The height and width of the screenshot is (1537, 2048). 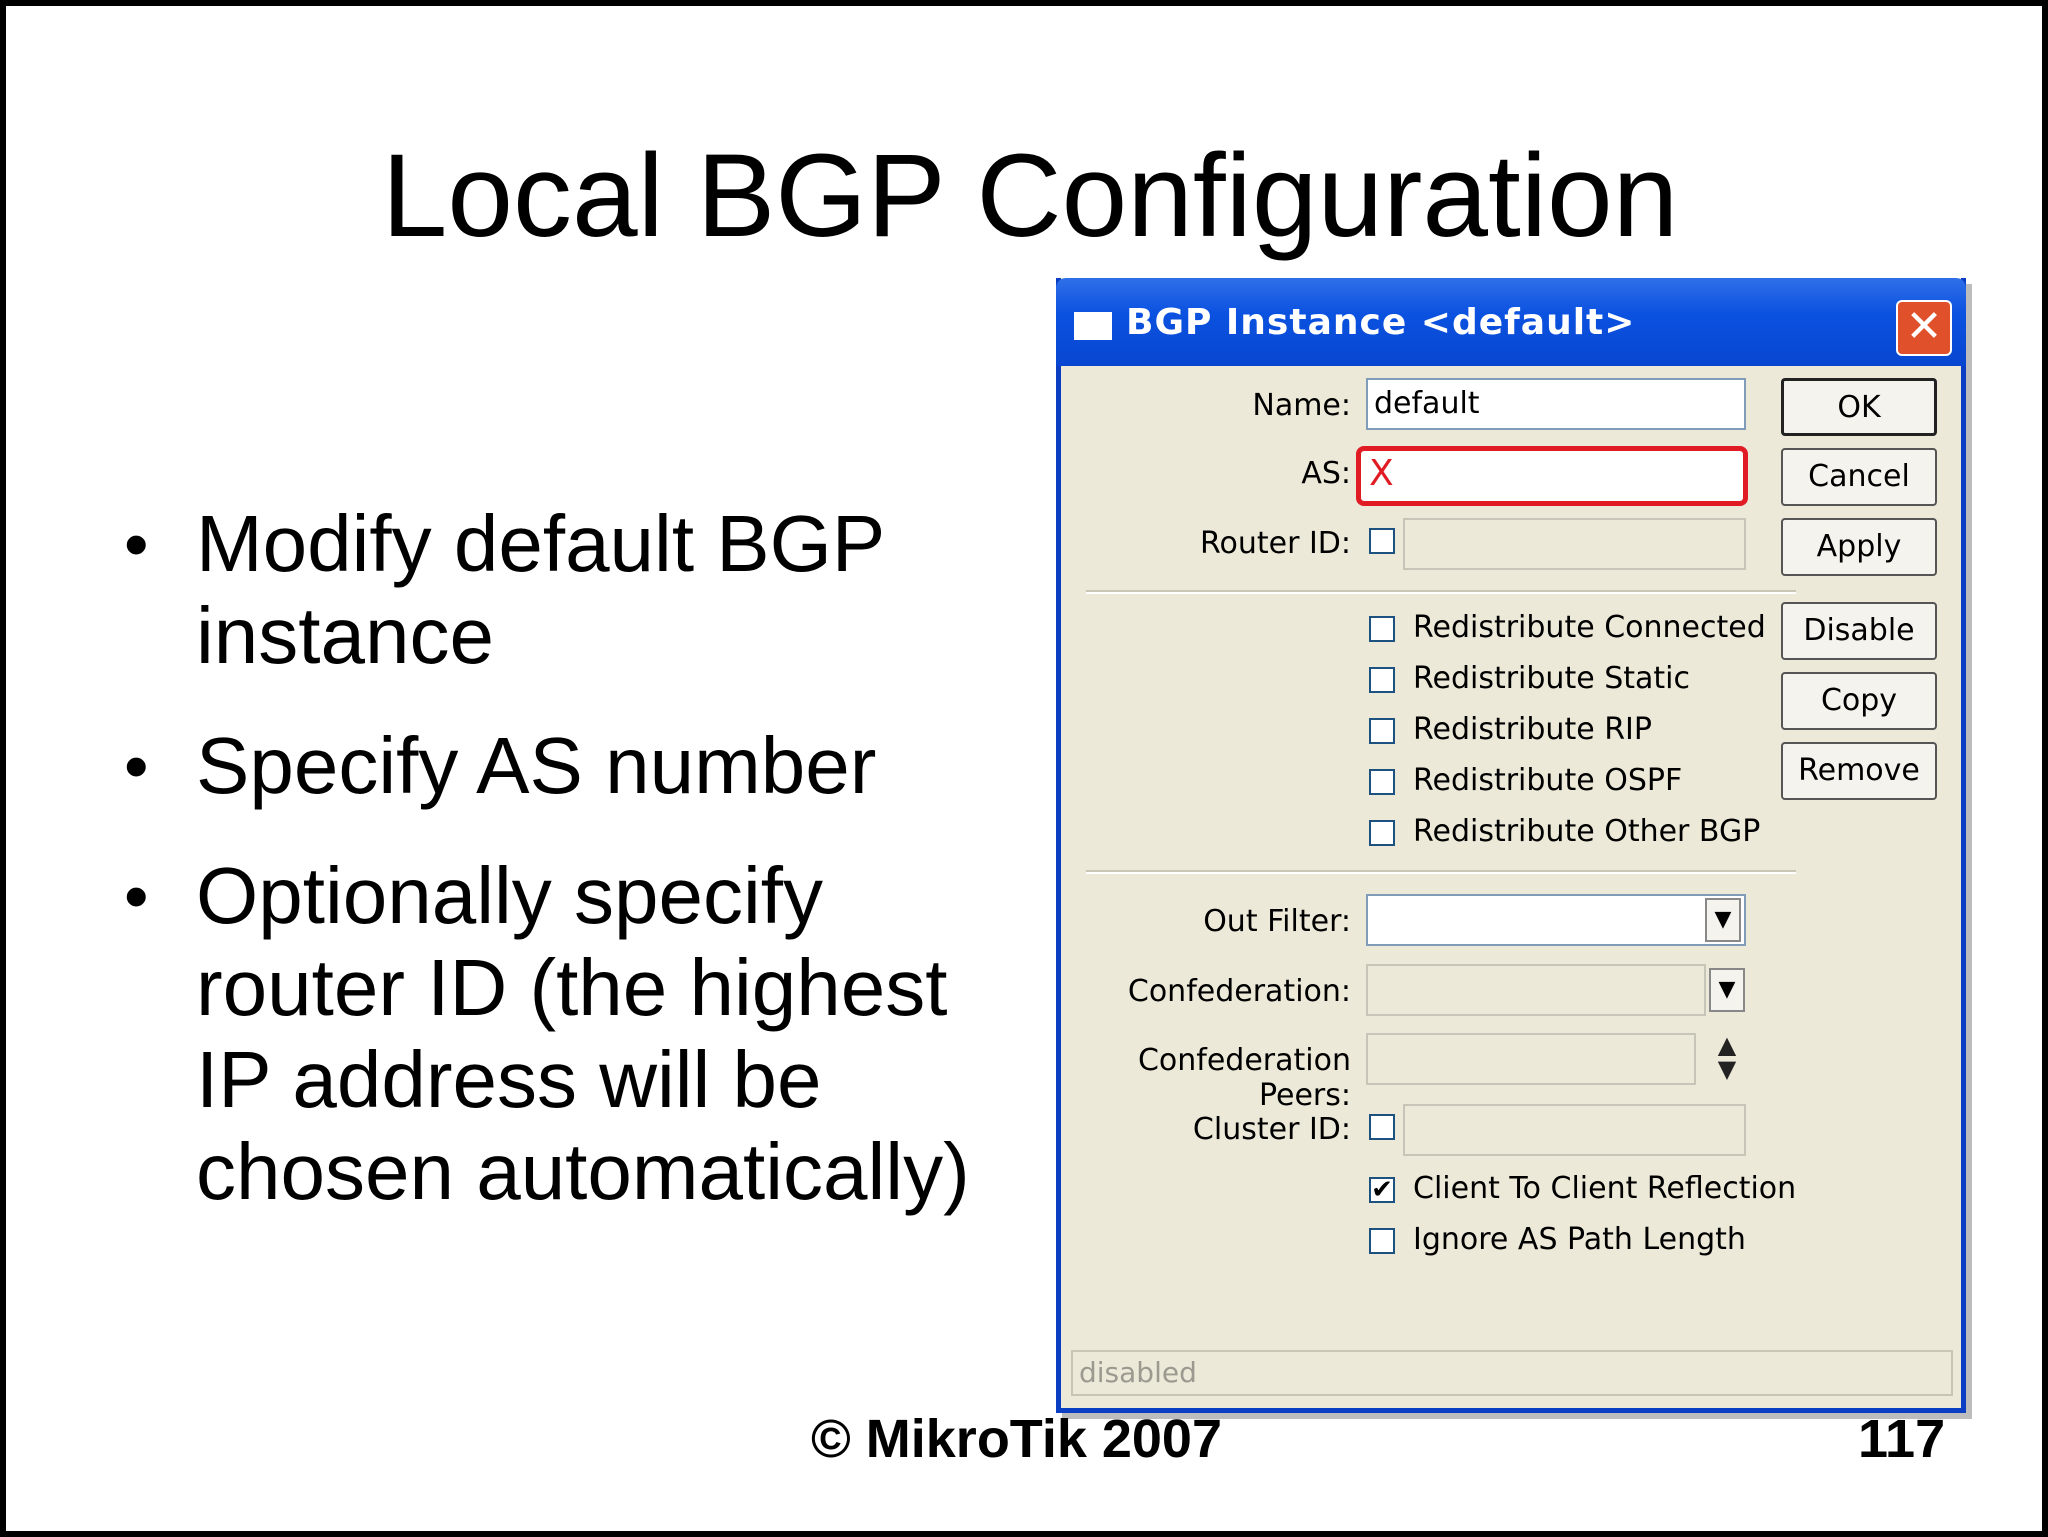 I want to click on apply-button: Apply, so click(x=1859, y=547).